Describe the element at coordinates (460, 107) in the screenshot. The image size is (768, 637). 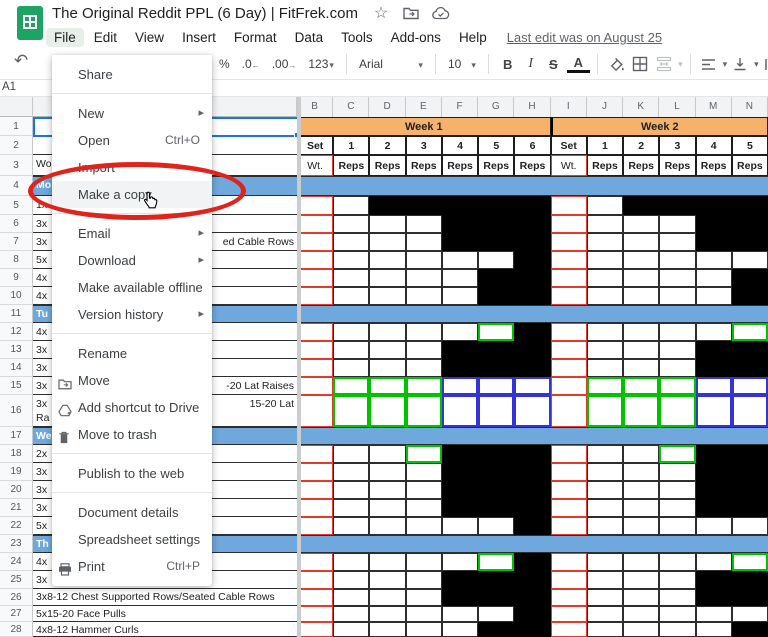
I see `column-header-F: F` at that location.